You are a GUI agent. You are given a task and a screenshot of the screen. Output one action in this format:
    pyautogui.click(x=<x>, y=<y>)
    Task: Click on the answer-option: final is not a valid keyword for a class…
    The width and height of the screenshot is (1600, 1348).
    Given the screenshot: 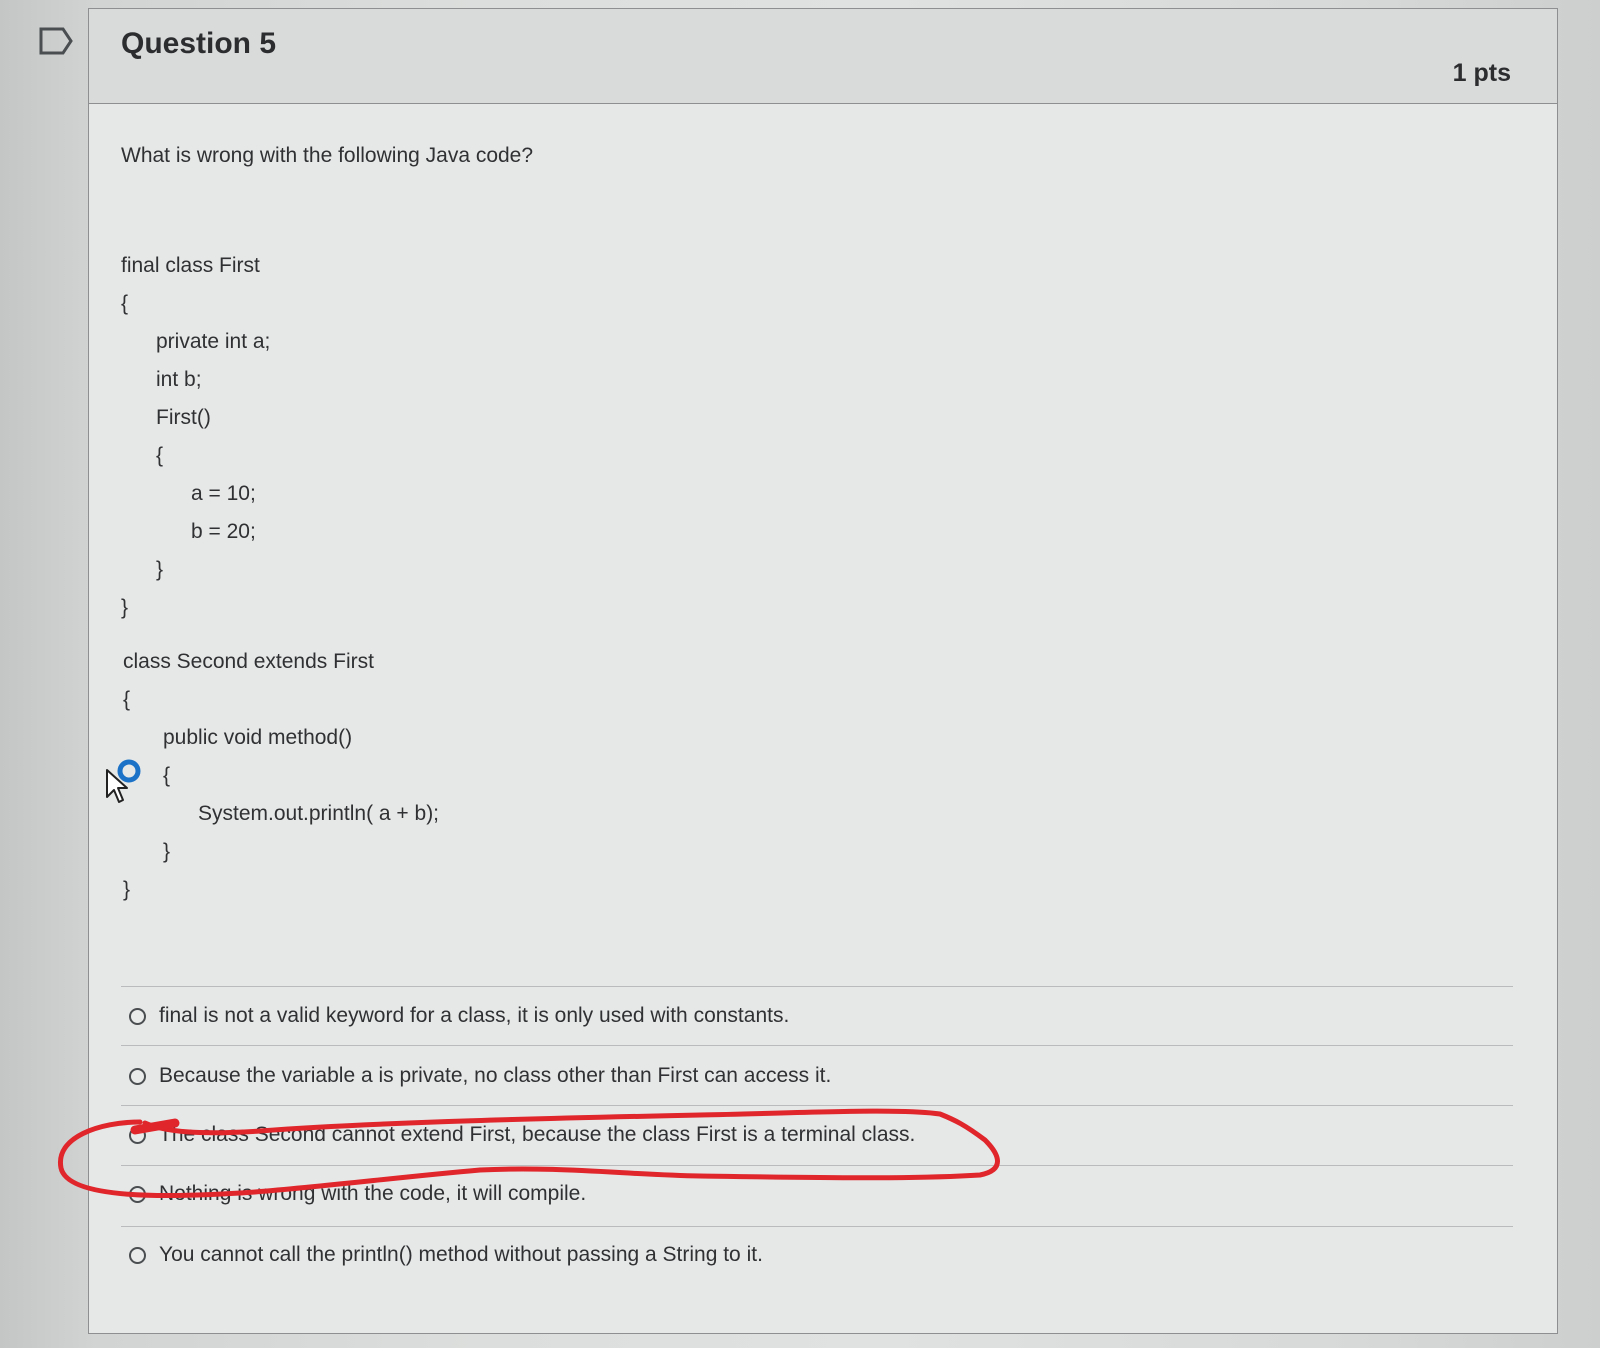 What is the action you would take?
    pyautogui.click(x=459, y=1016)
    